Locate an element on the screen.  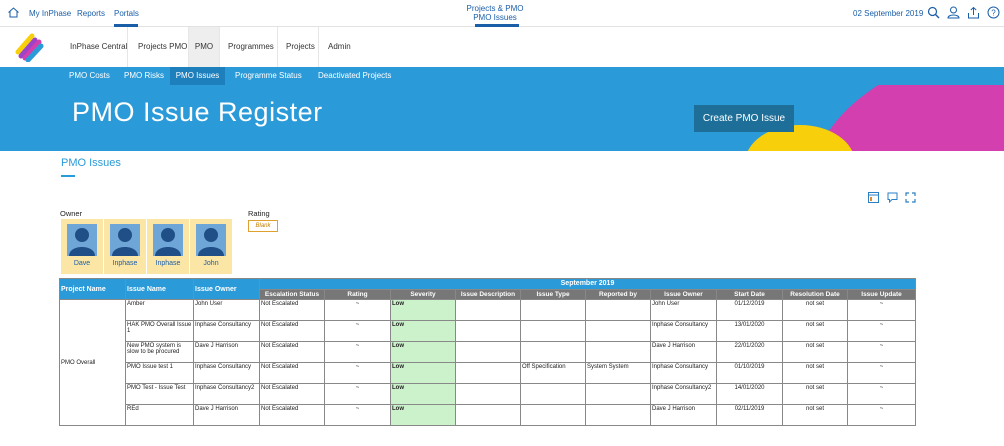
search-icon is located at coordinates (933, 12).